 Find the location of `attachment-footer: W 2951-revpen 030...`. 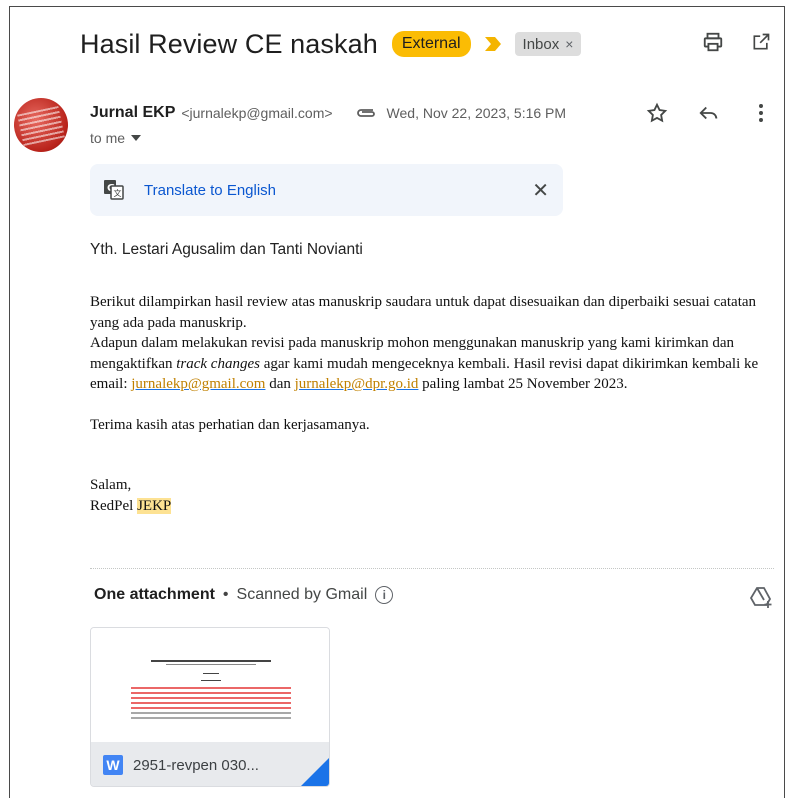

attachment-footer: W 2951-revpen 030... is located at coordinates (210, 764).